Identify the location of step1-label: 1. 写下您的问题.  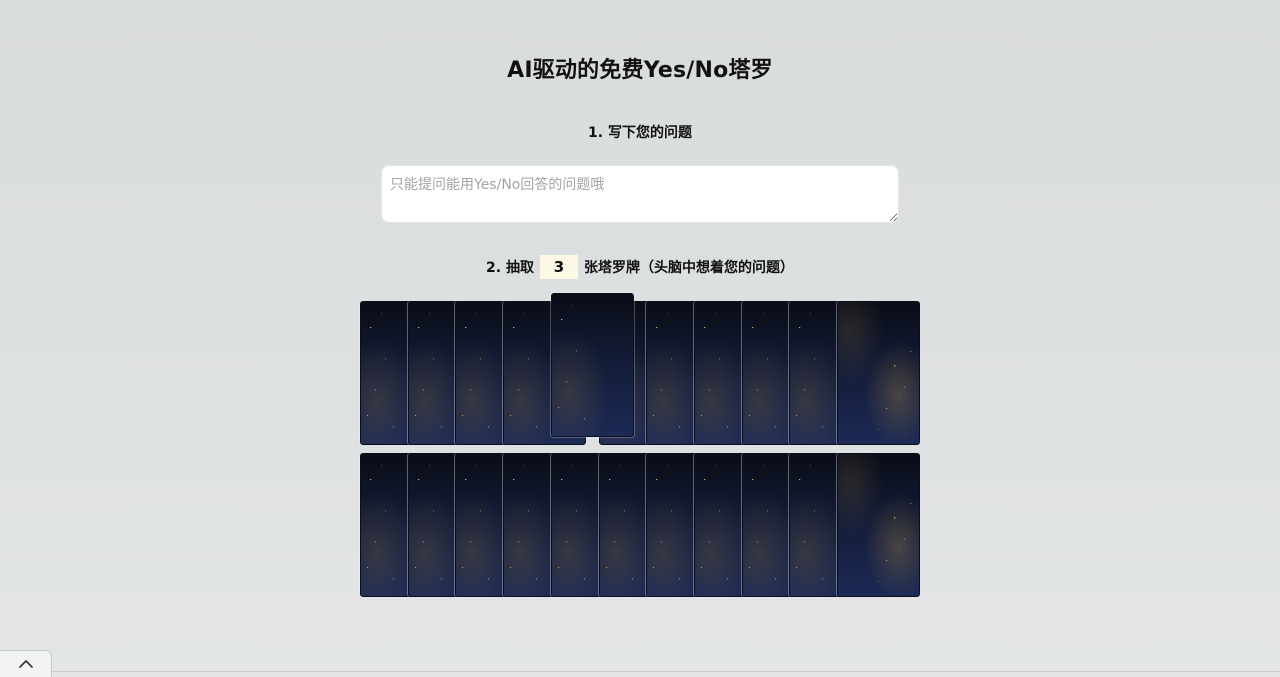
(640, 133).